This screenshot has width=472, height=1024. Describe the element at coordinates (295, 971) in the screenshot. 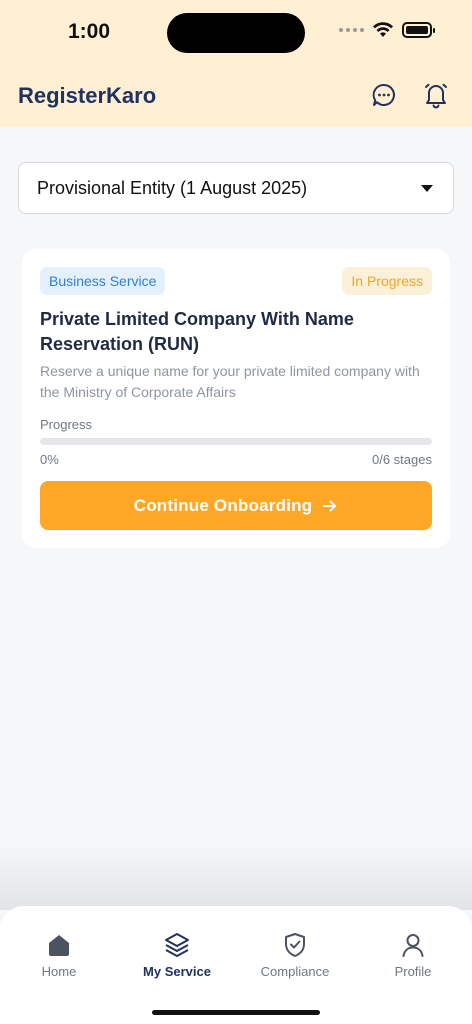

I see `tab-compliance-label: Compliance` at that location.